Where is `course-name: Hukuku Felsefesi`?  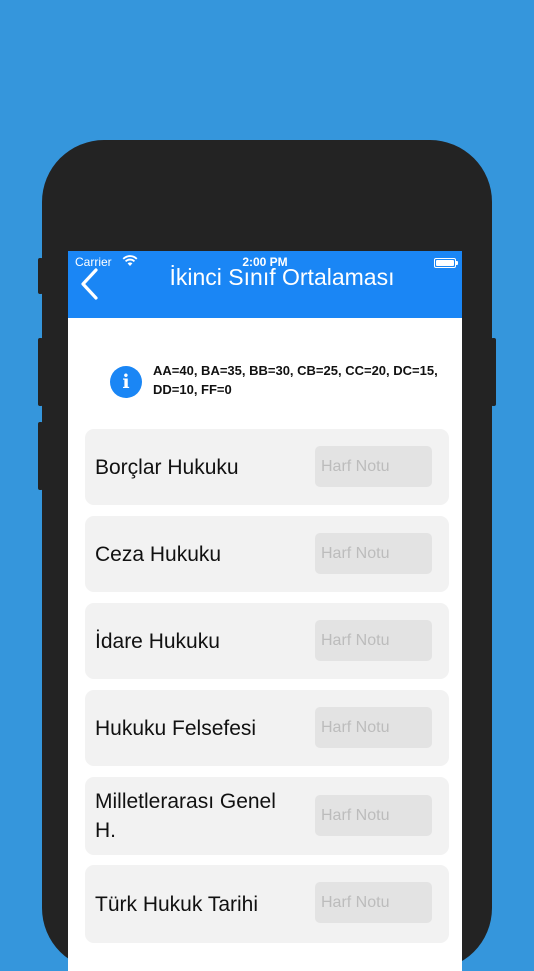 course-name: Hukuku Felsefesi is located at coordinates (176, 728).